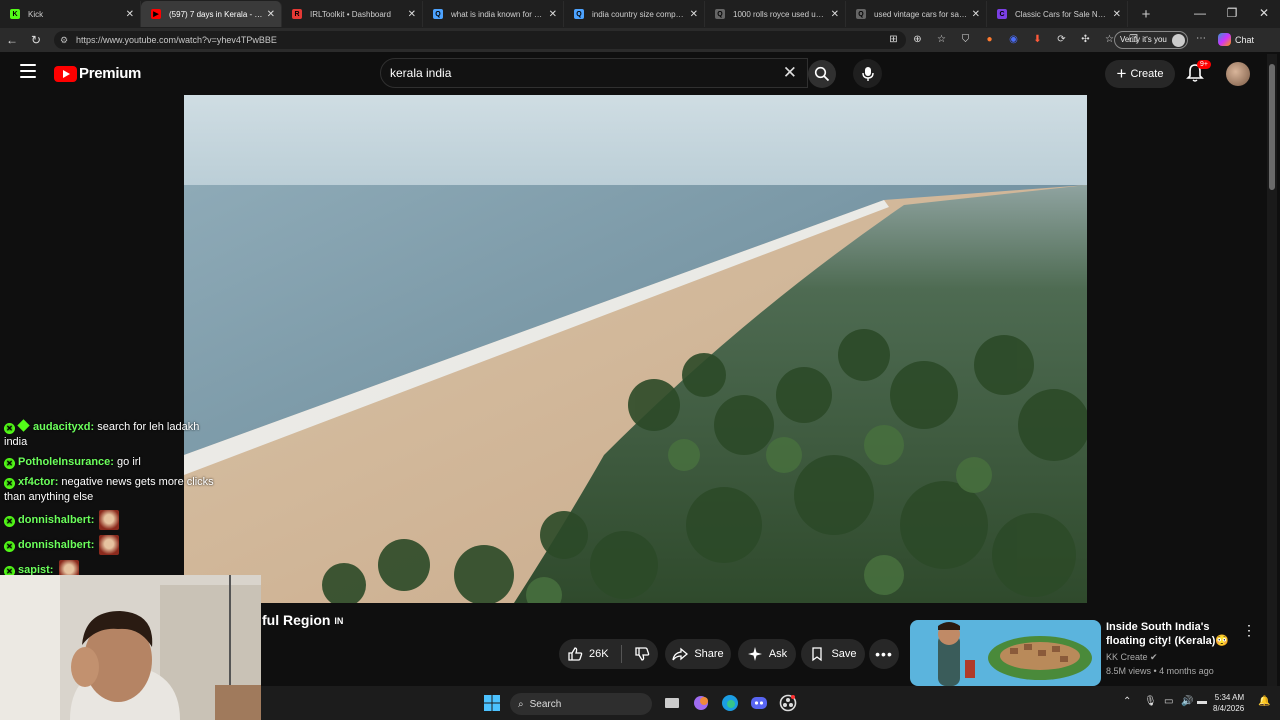 The image size is (1280, 720). I want to click on shield-icon: ⛉, so click(965, 40).